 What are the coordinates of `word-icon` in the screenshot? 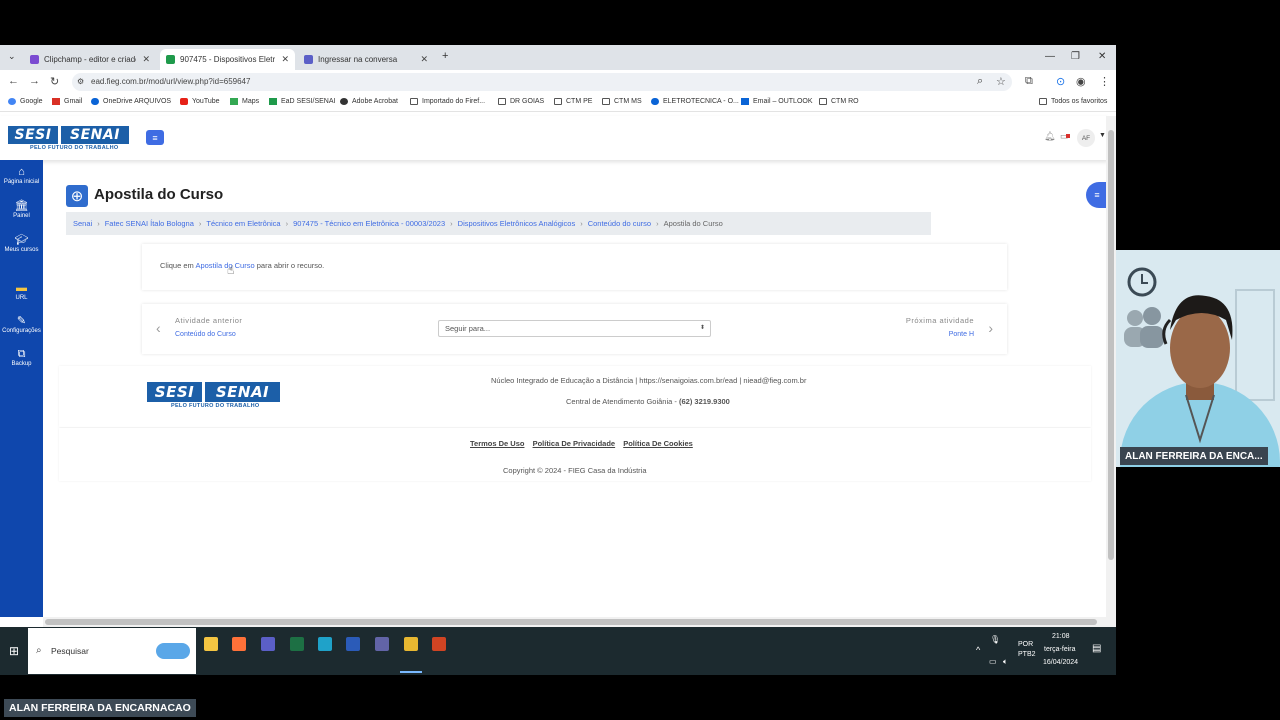 It's located at (353, 644).